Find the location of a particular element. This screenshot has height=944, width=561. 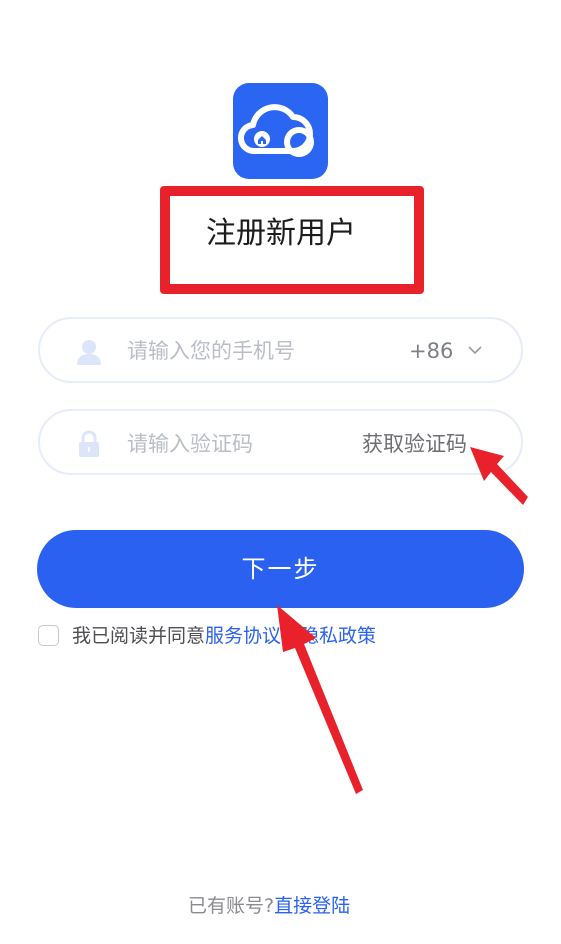

get-code-button: 获取验证码 is located at coordinates (414, 444).